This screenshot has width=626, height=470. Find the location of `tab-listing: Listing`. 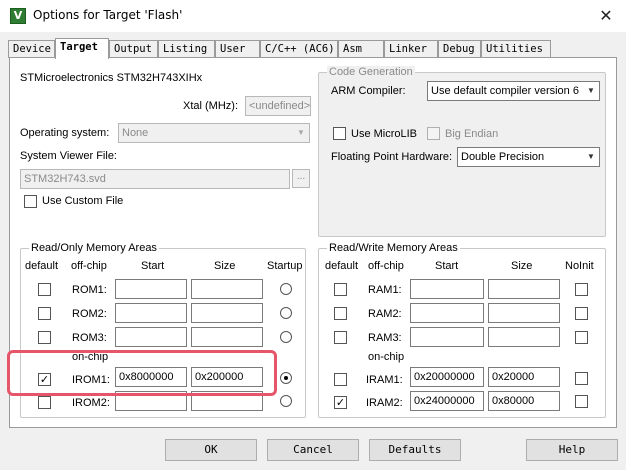

tab-listing: Listing is located at coordinates (186, 49).